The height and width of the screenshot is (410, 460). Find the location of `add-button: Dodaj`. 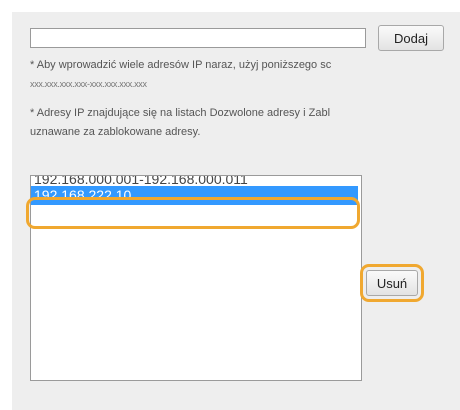

add-button: Dodaj is located at coordinates (411, 38).